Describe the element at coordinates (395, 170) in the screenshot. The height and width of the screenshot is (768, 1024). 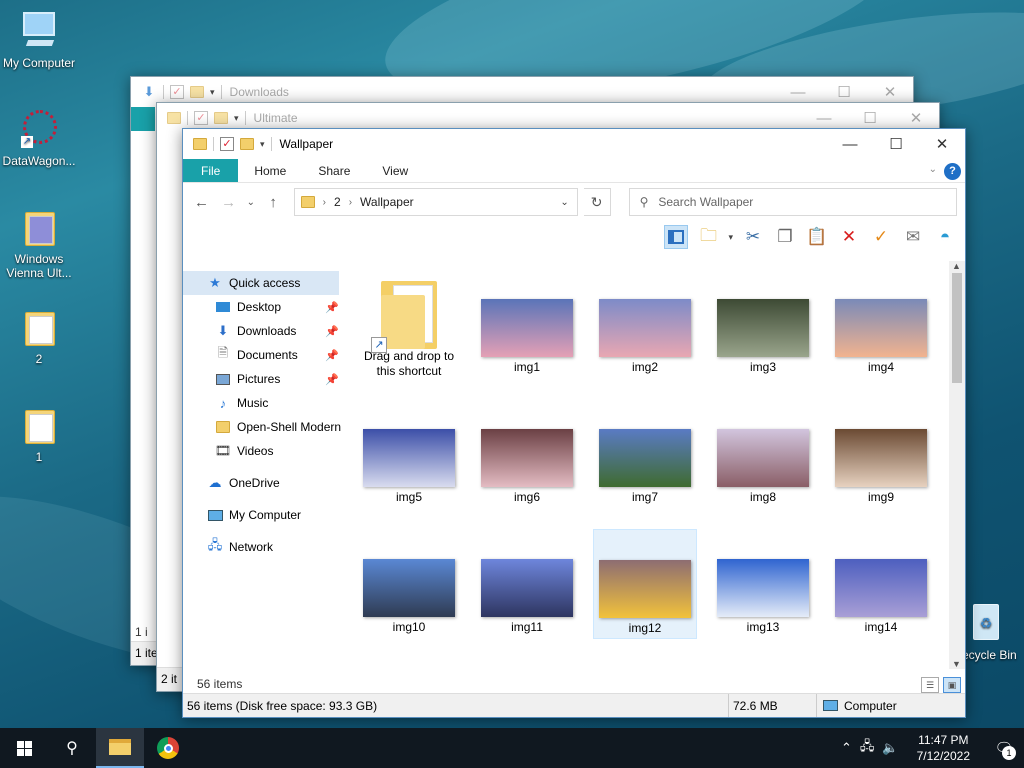
I see `tab-view: View` at that location.